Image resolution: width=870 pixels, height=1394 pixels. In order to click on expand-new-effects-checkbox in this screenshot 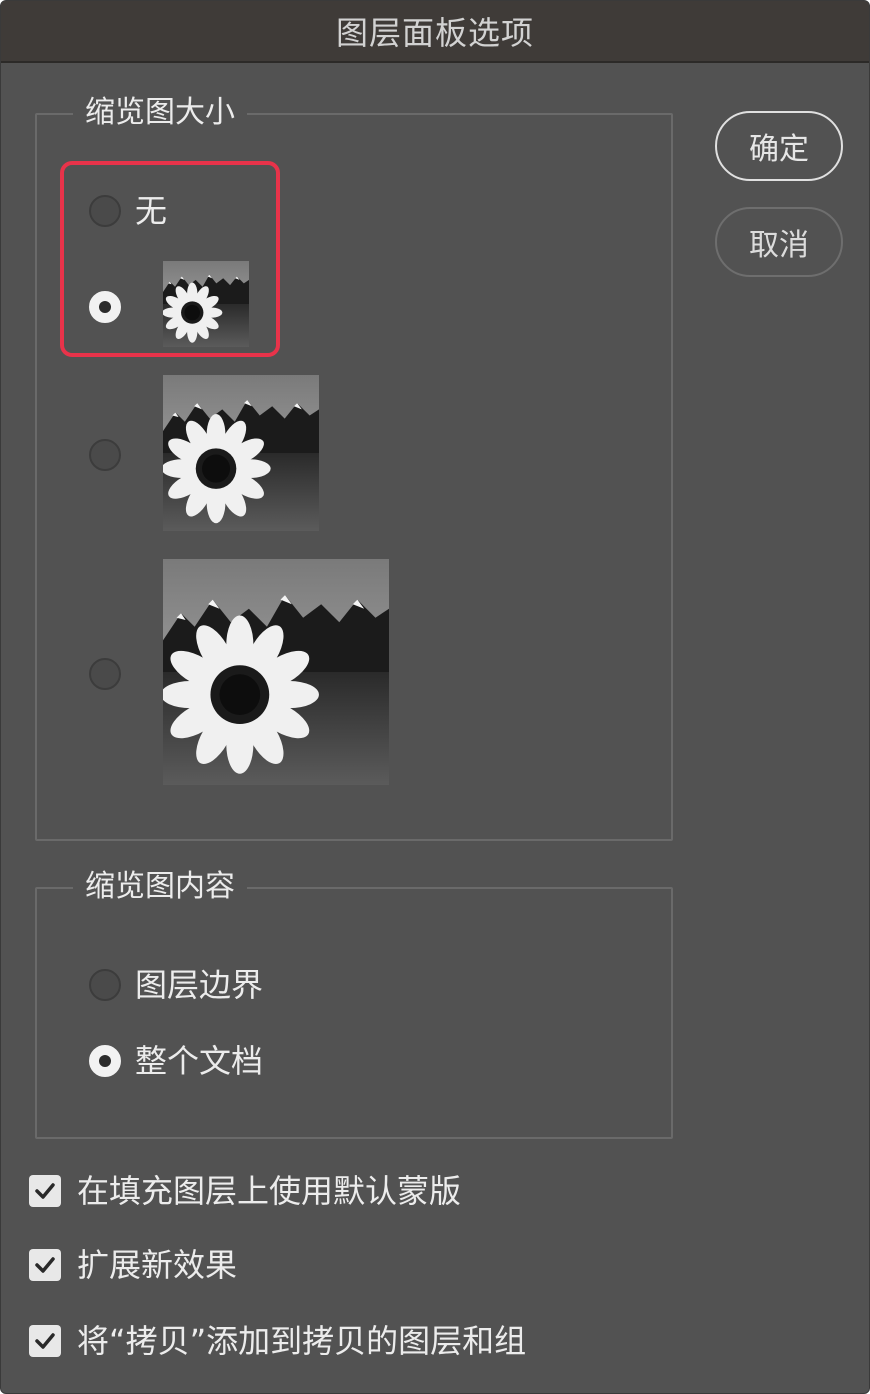, I will do `click(45, 1265)`.